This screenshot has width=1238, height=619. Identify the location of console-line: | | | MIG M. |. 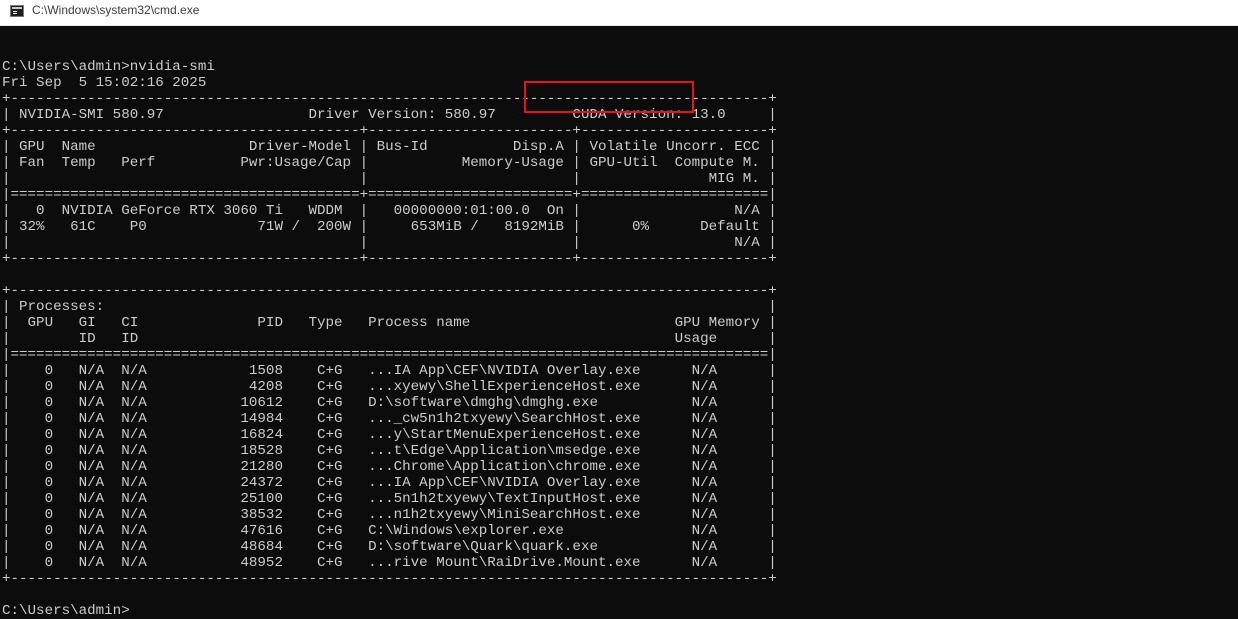
(389, 179).